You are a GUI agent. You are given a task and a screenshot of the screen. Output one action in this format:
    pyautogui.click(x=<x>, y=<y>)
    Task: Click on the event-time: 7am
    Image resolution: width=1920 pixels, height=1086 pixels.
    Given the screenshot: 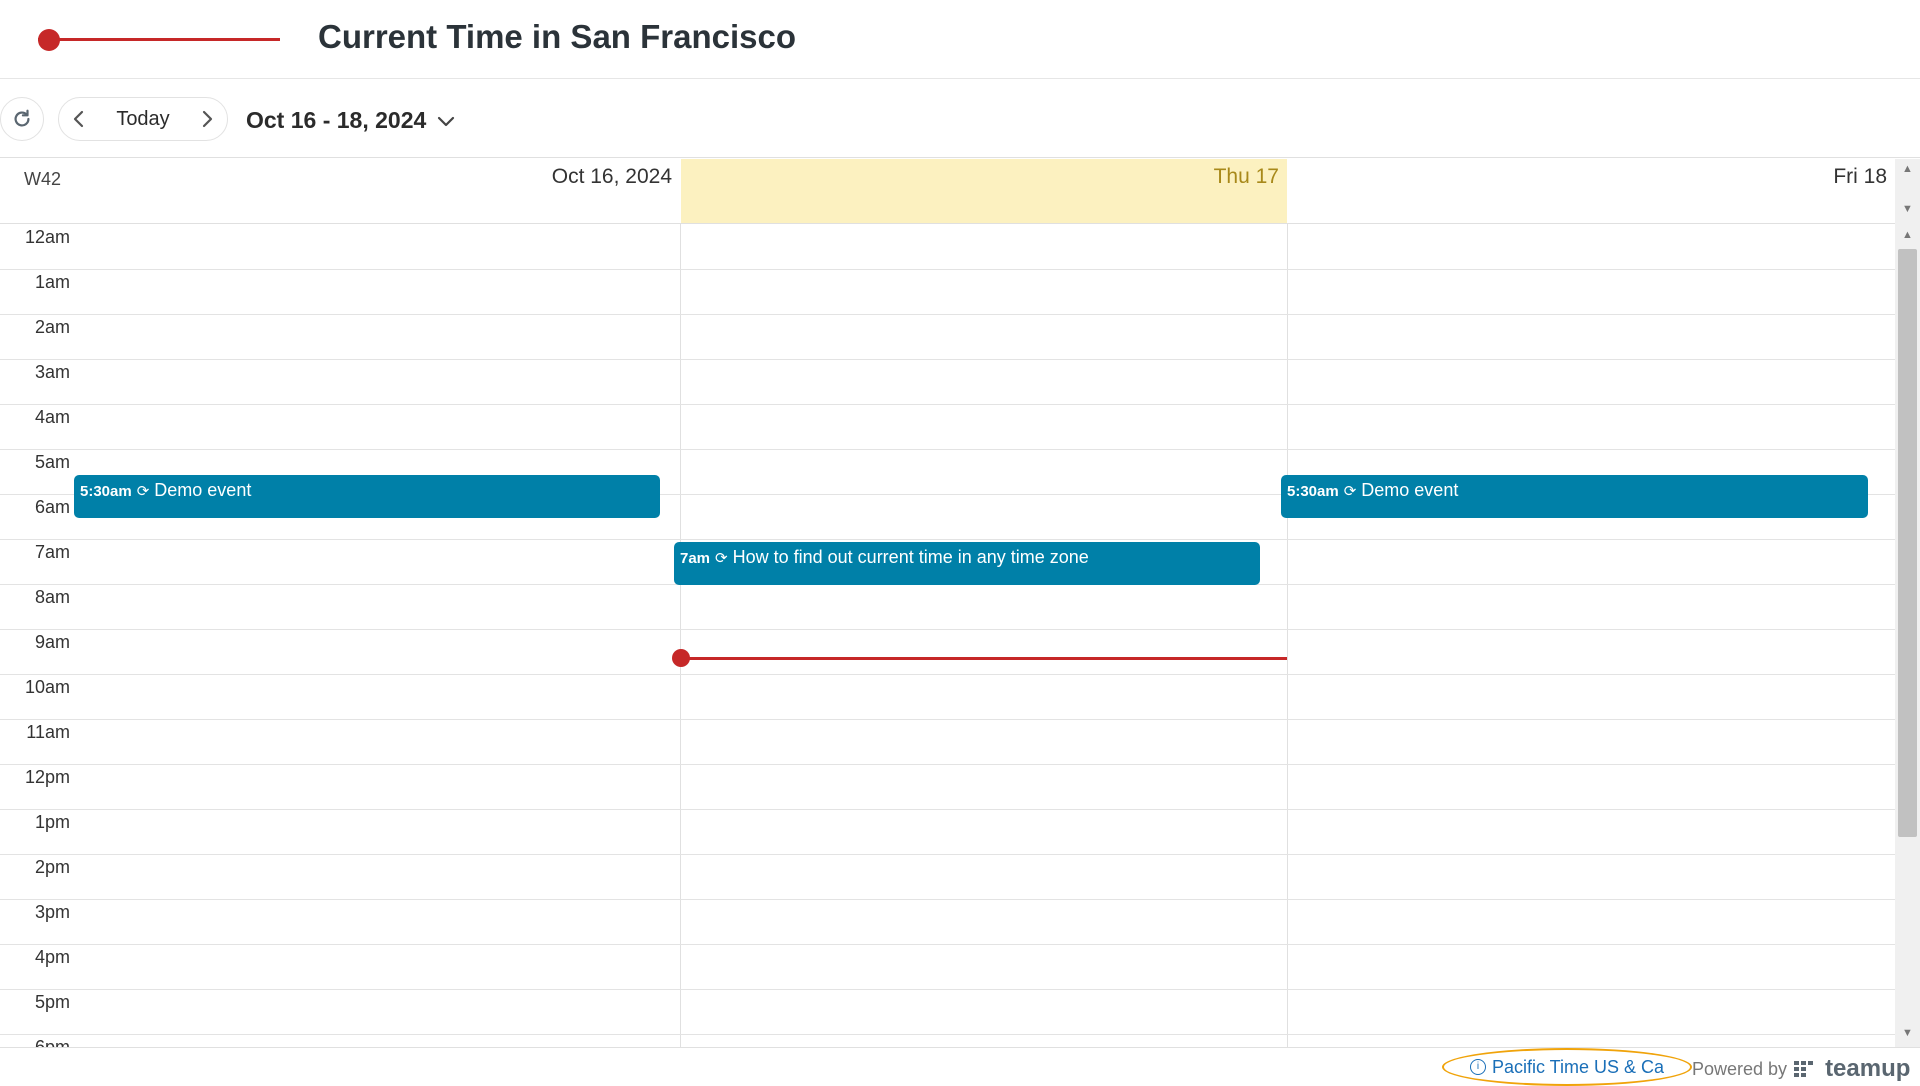 What is the action you would take?
    pyautogui.click(x=695, y=558)
    